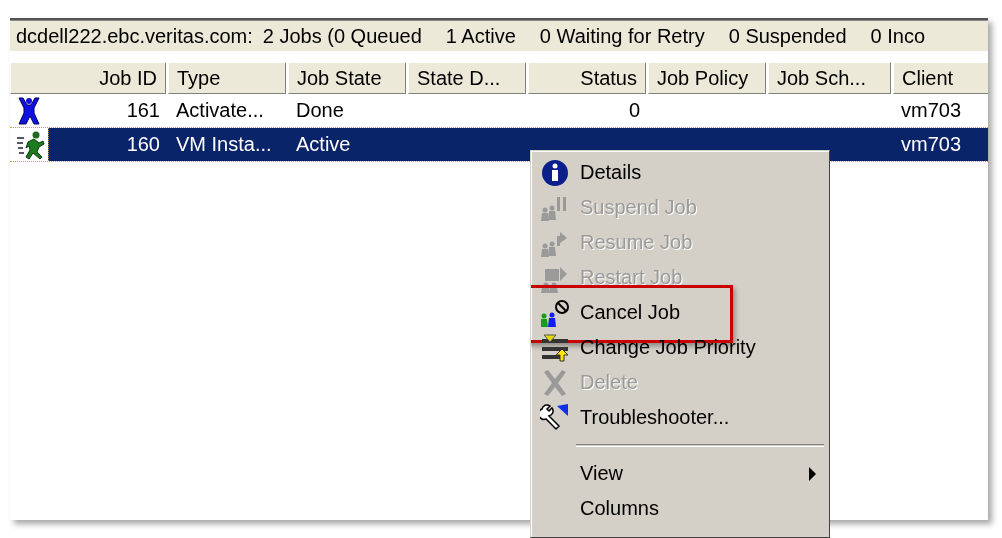 Image resolution: width=1002 pixels, height=538 pixels. What do you see at coordinates (812, 473) in the screenshot?
I see `submenu-arrow-icon` at bounding box center [812, 473].